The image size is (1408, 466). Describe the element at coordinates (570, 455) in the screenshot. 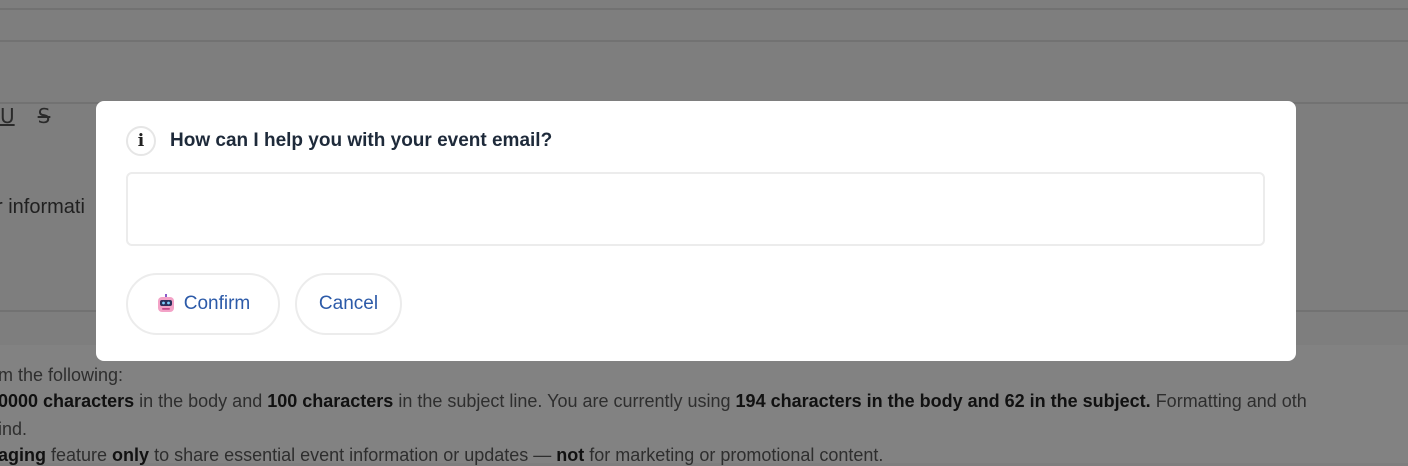

I see `footer-emphasis: not` at that location.